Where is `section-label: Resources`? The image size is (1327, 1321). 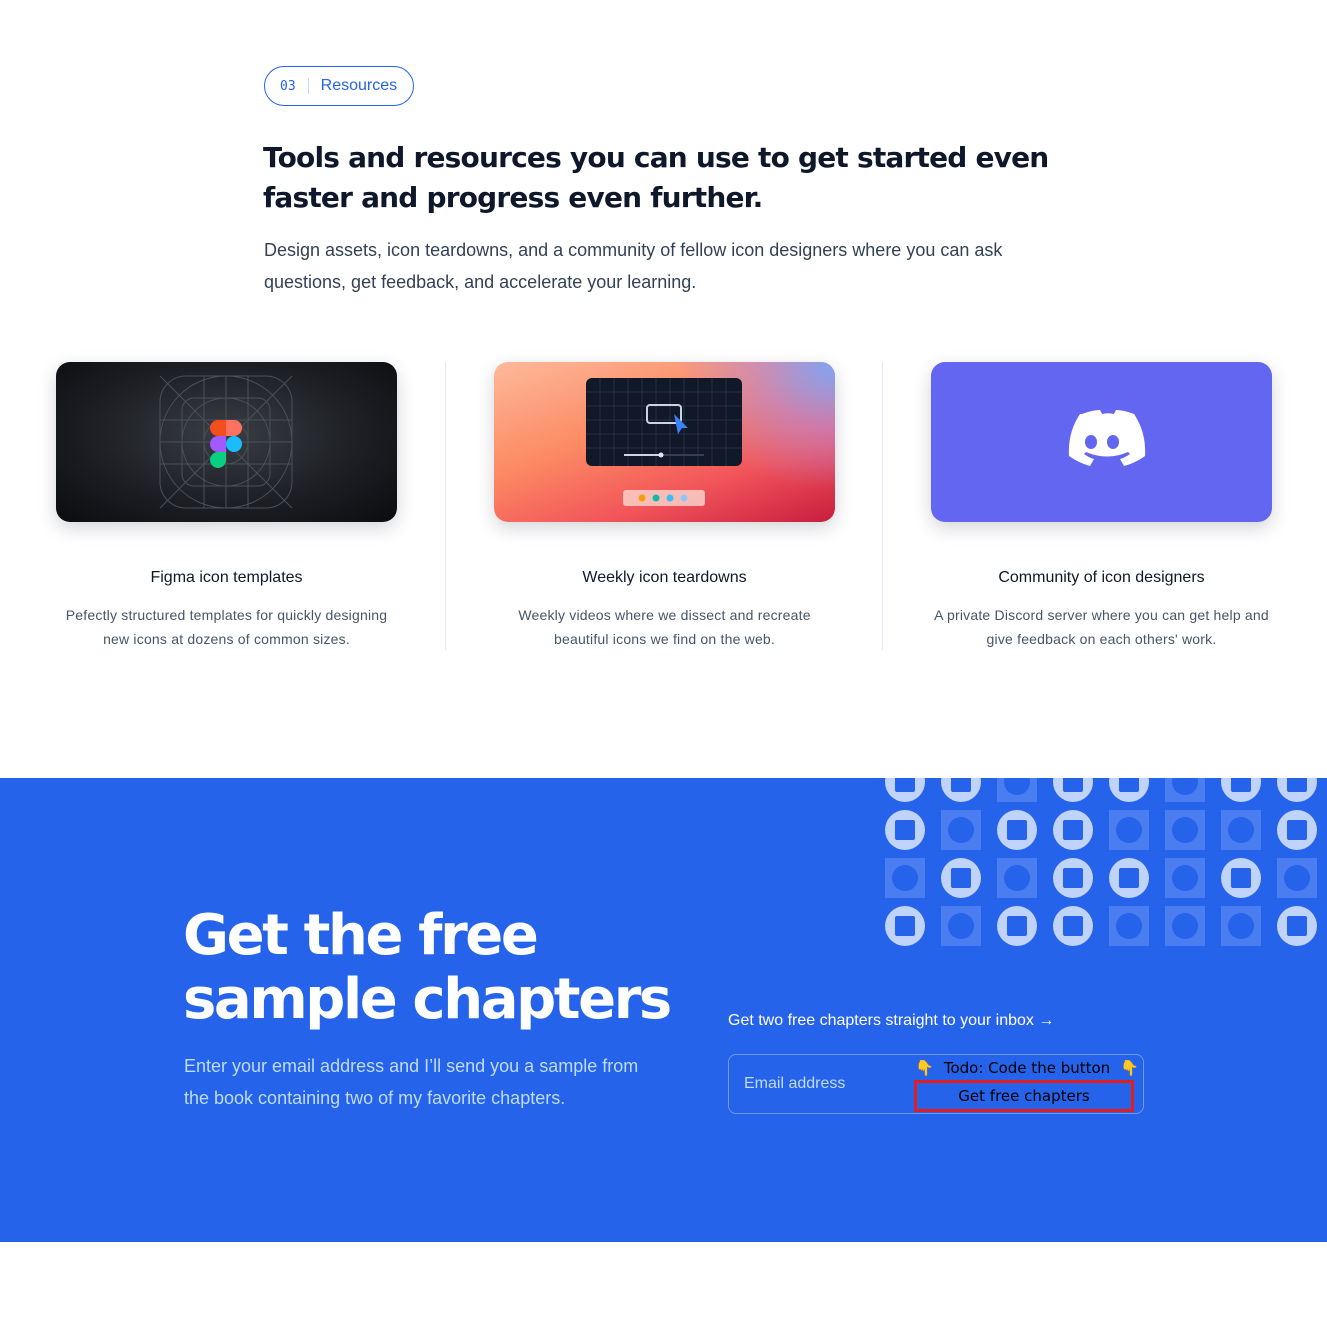 section-label: Resources is located at coordinates (359, 85).